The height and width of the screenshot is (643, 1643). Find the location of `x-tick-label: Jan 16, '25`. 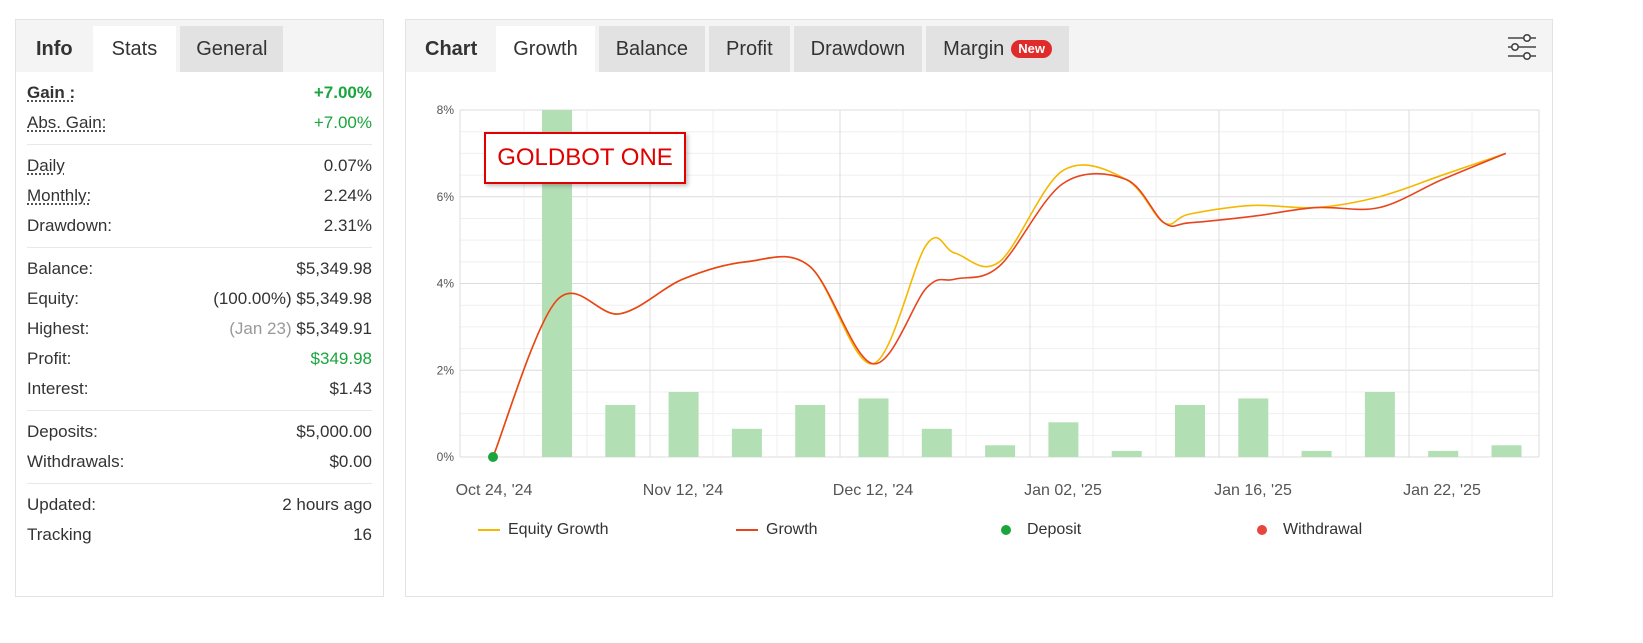

x-tick-label: Jan 16, '25 is located at coordinates (1253, 490).